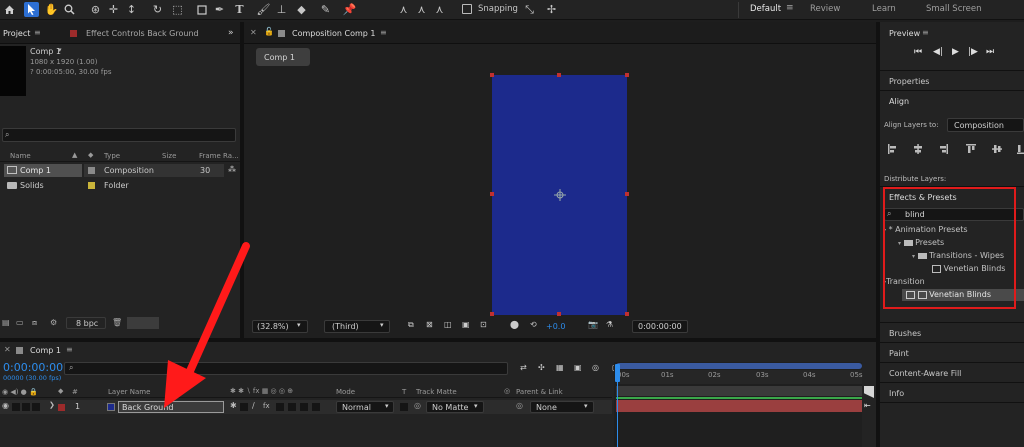  Describe the element at coordinates (514, 324) in the screenshot. I see `color-channel-icon: ⬤` at that location.